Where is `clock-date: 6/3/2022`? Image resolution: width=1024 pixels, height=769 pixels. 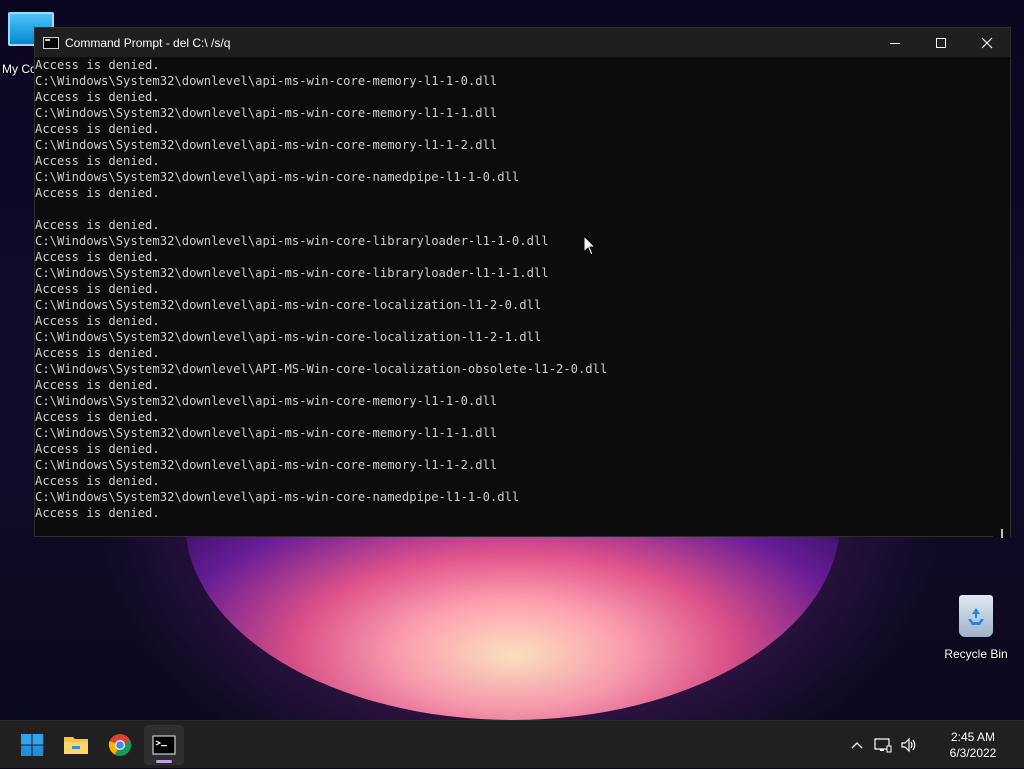 clock-date: 6/3/2022 is located at coordinates (973, 753).